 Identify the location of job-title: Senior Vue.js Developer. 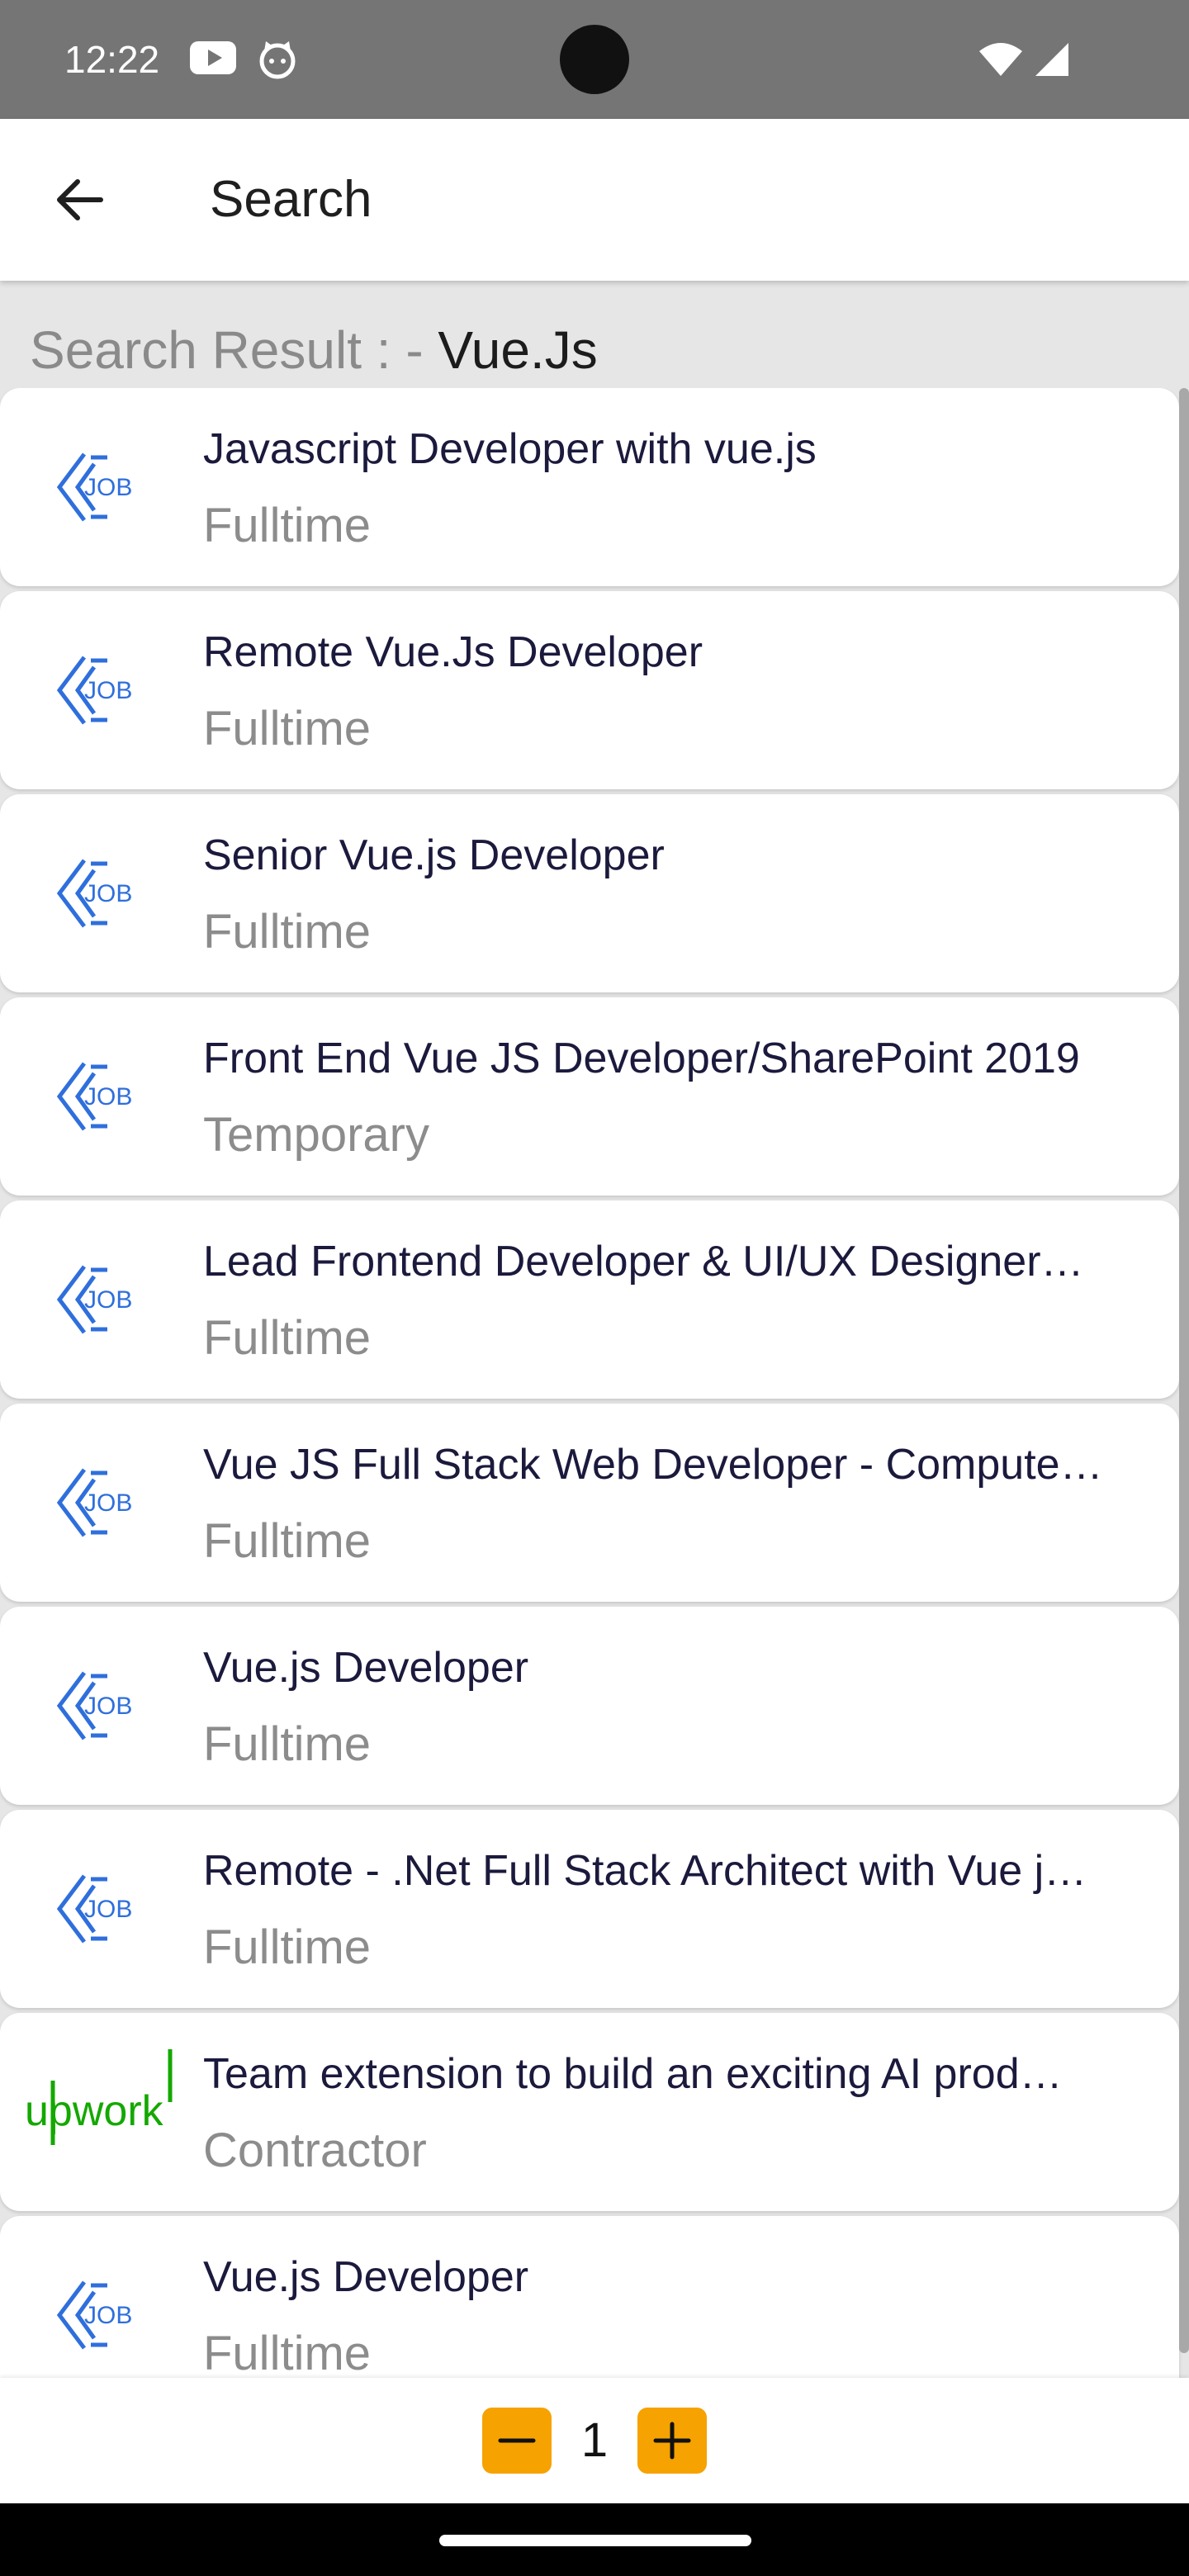
(434, 855).